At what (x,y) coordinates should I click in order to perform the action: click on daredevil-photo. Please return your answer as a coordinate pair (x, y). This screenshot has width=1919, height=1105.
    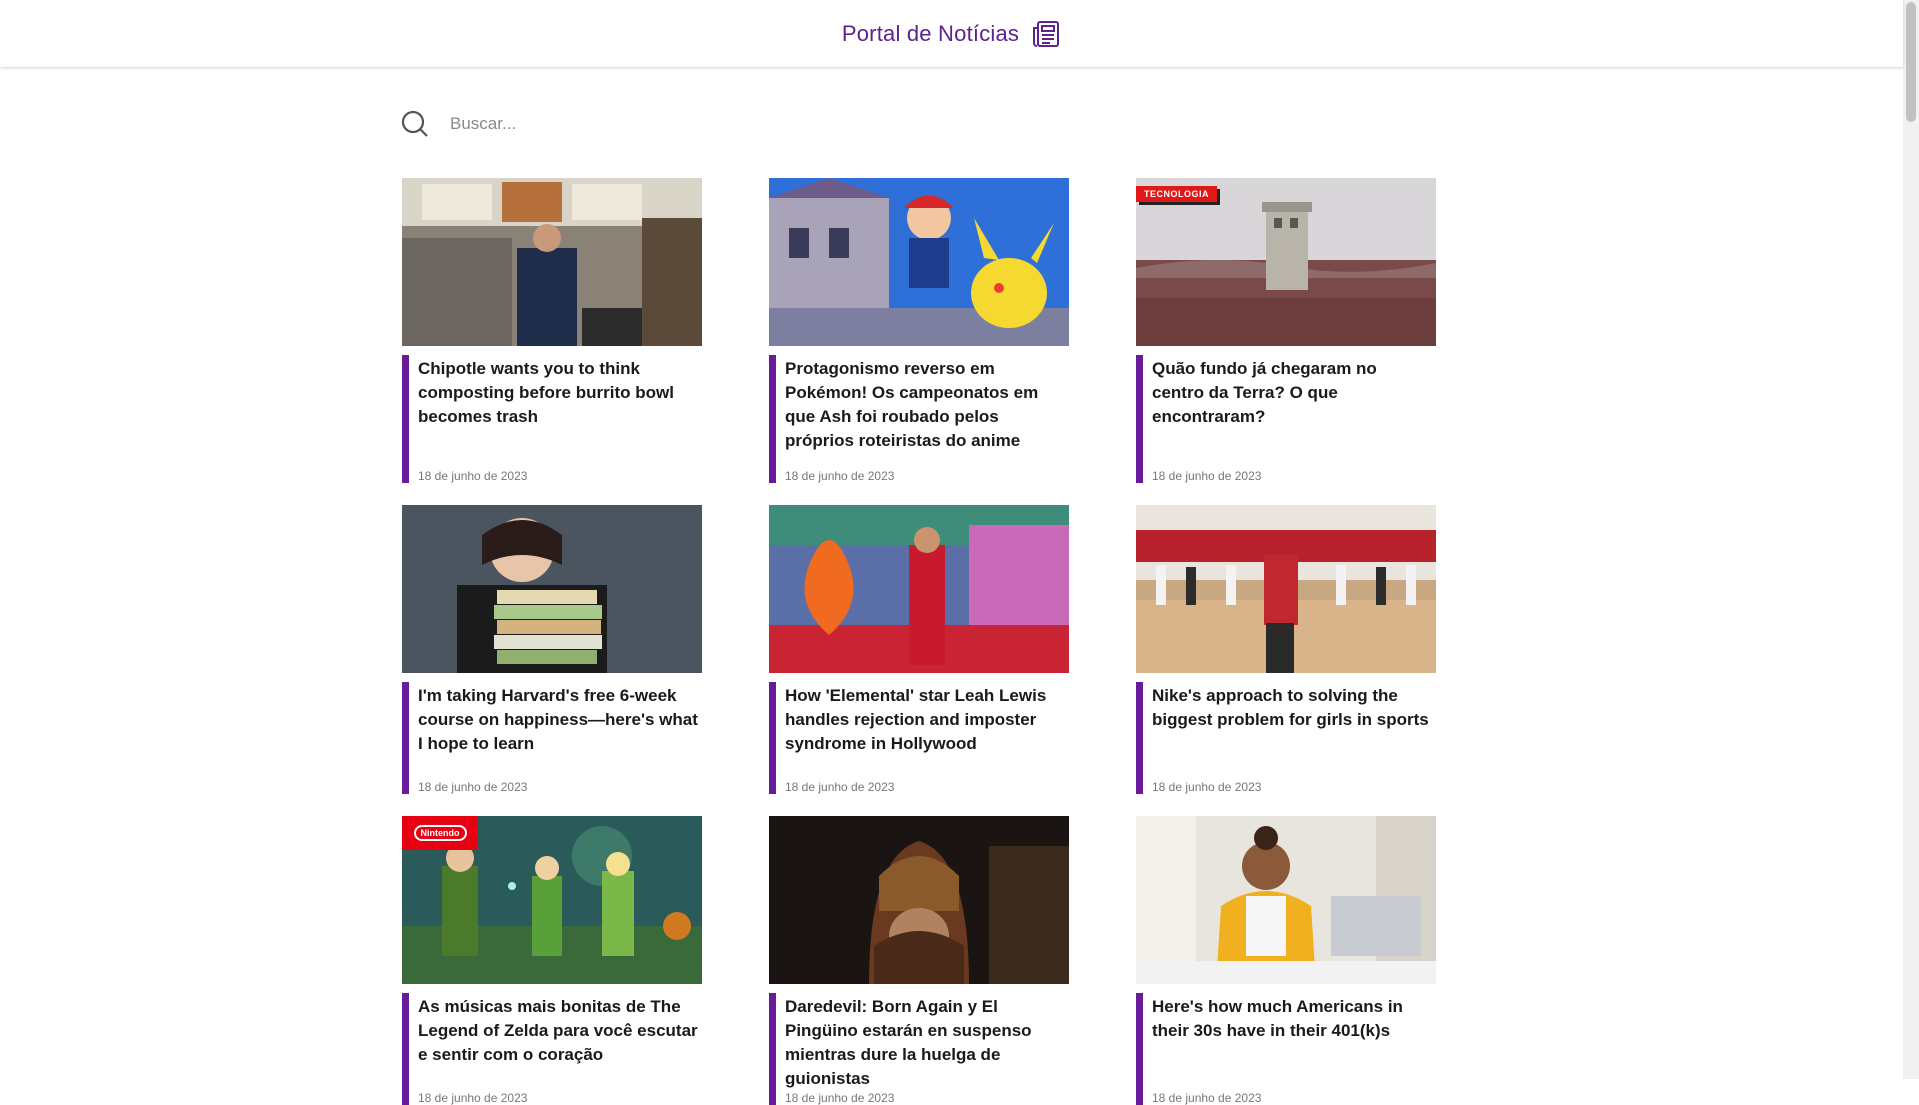
    Looking at the image, I should click on (919, 900).